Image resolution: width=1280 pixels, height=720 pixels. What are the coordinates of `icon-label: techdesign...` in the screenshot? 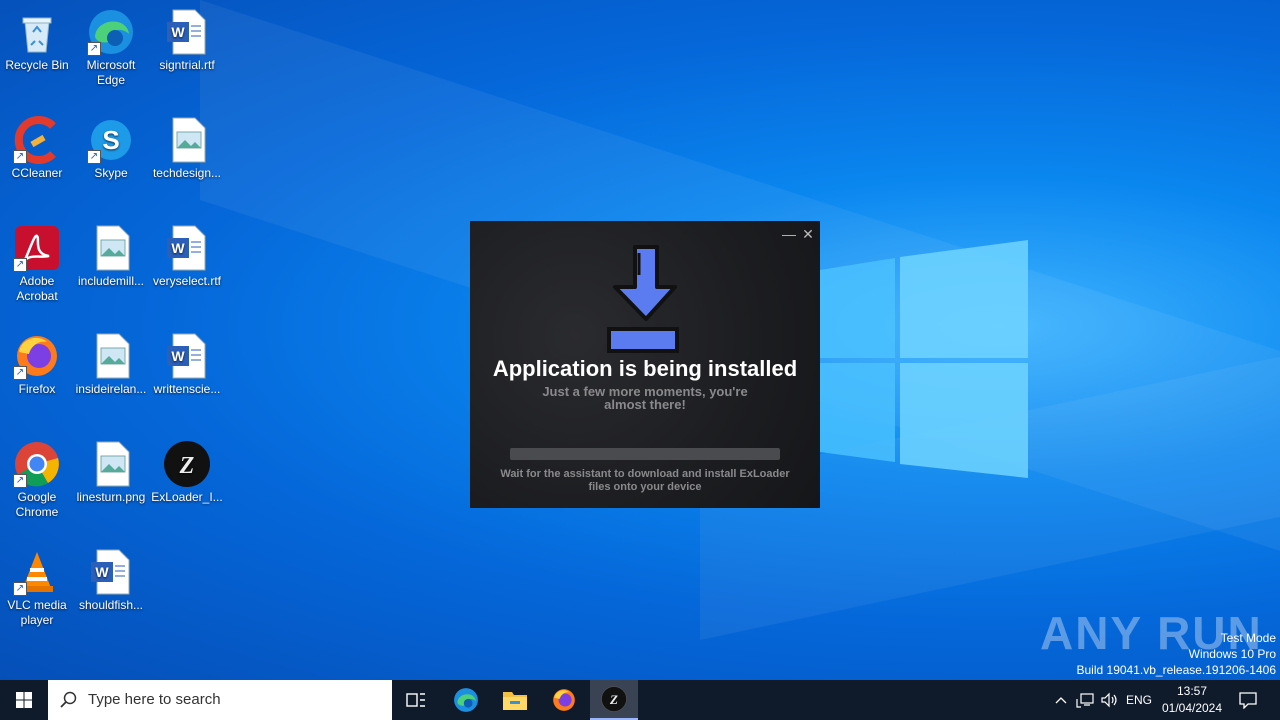 It's located at (187, 173).